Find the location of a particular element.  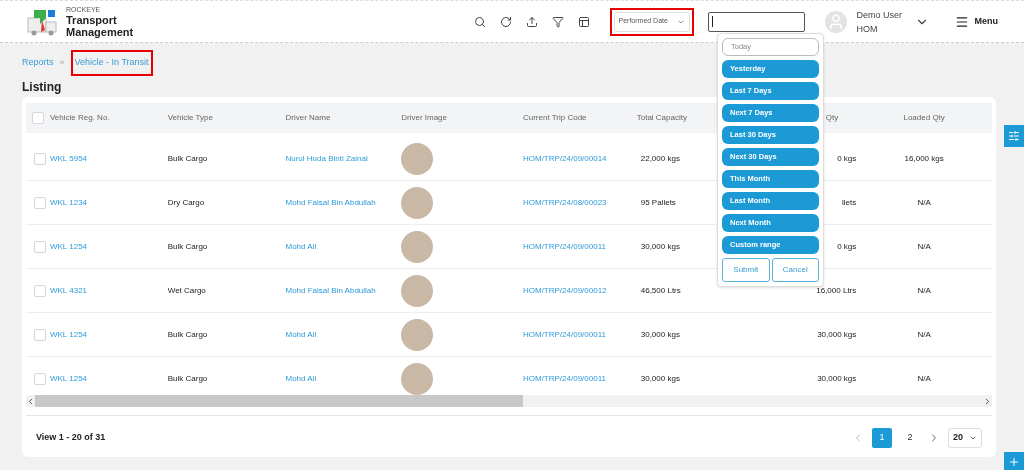

horizontal-scrollbar is located at coordinates (509, 401).